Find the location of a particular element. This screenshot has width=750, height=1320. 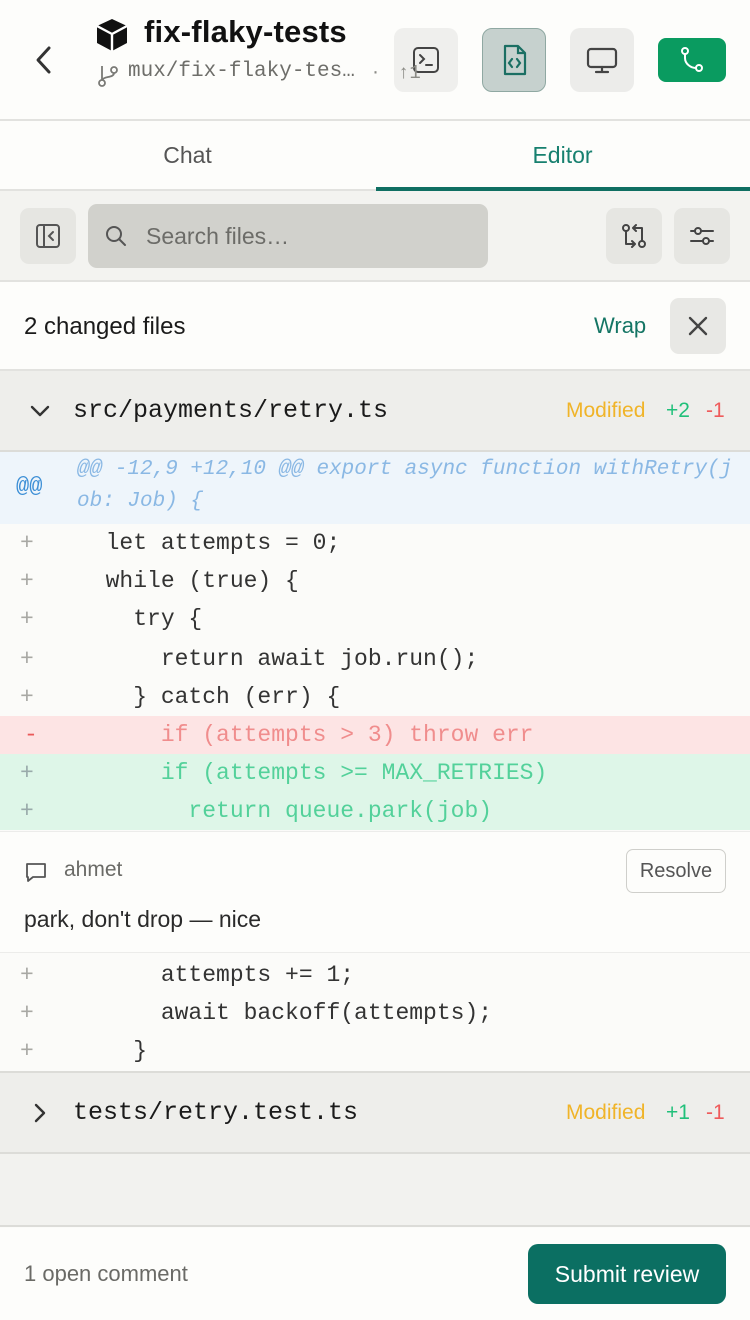

submit-review-button: Submit review is located at coordinates (627, 1274).